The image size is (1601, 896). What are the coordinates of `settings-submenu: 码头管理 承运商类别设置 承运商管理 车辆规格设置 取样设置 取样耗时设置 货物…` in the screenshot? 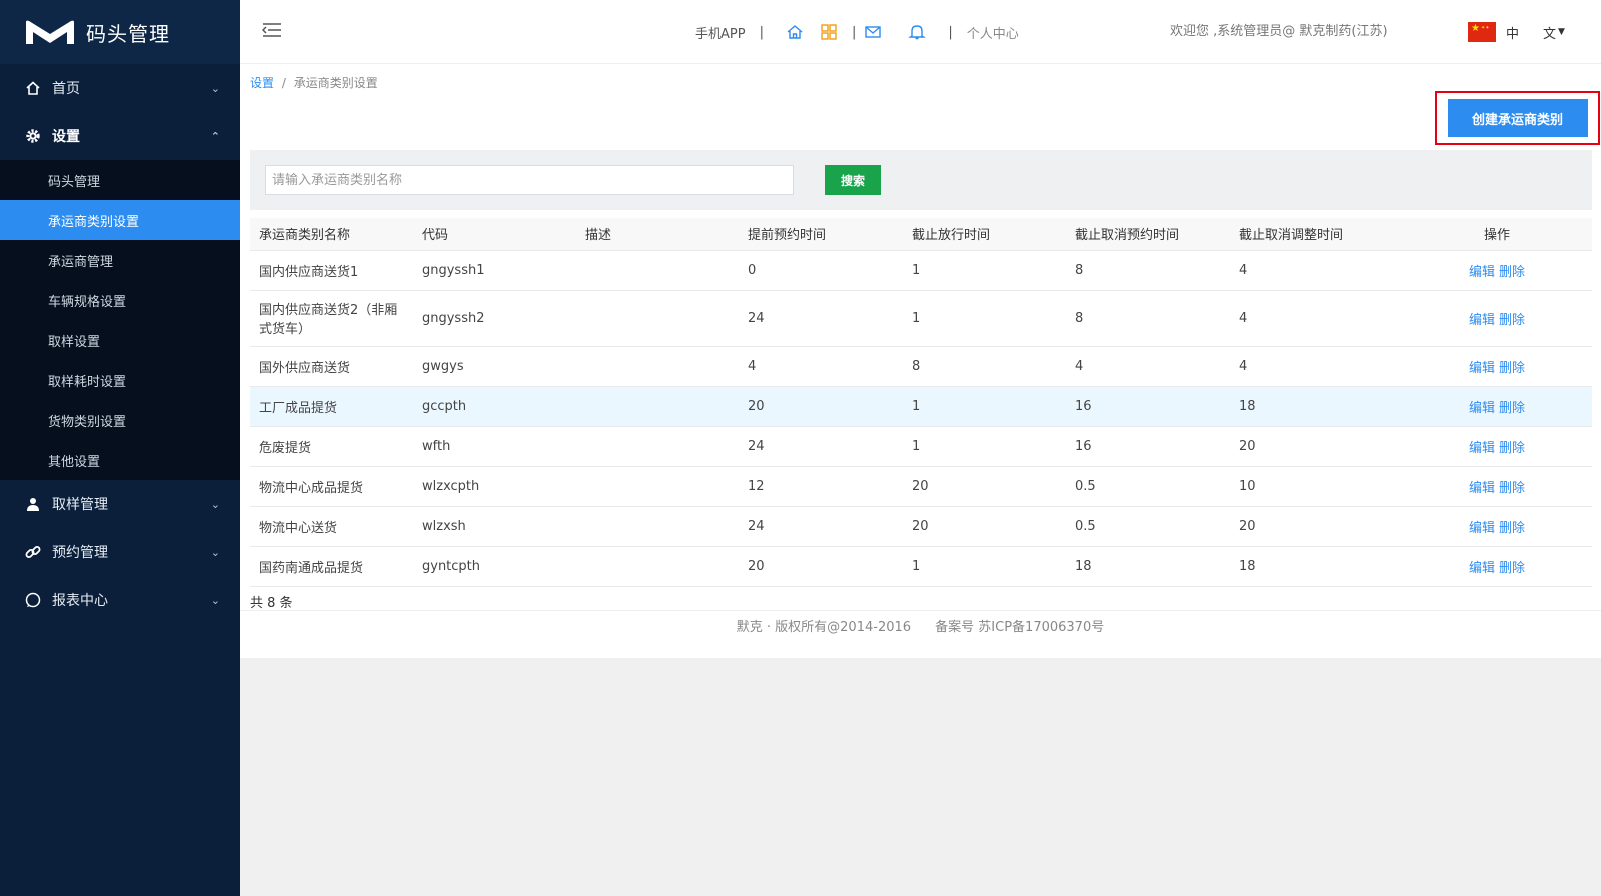 It's located at (120, 320).